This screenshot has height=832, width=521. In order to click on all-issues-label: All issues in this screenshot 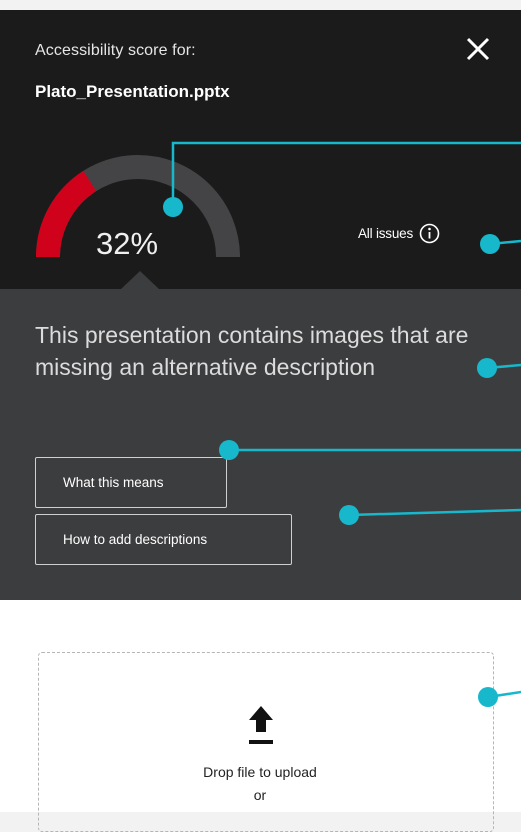, I will do `click(386, 233)`.